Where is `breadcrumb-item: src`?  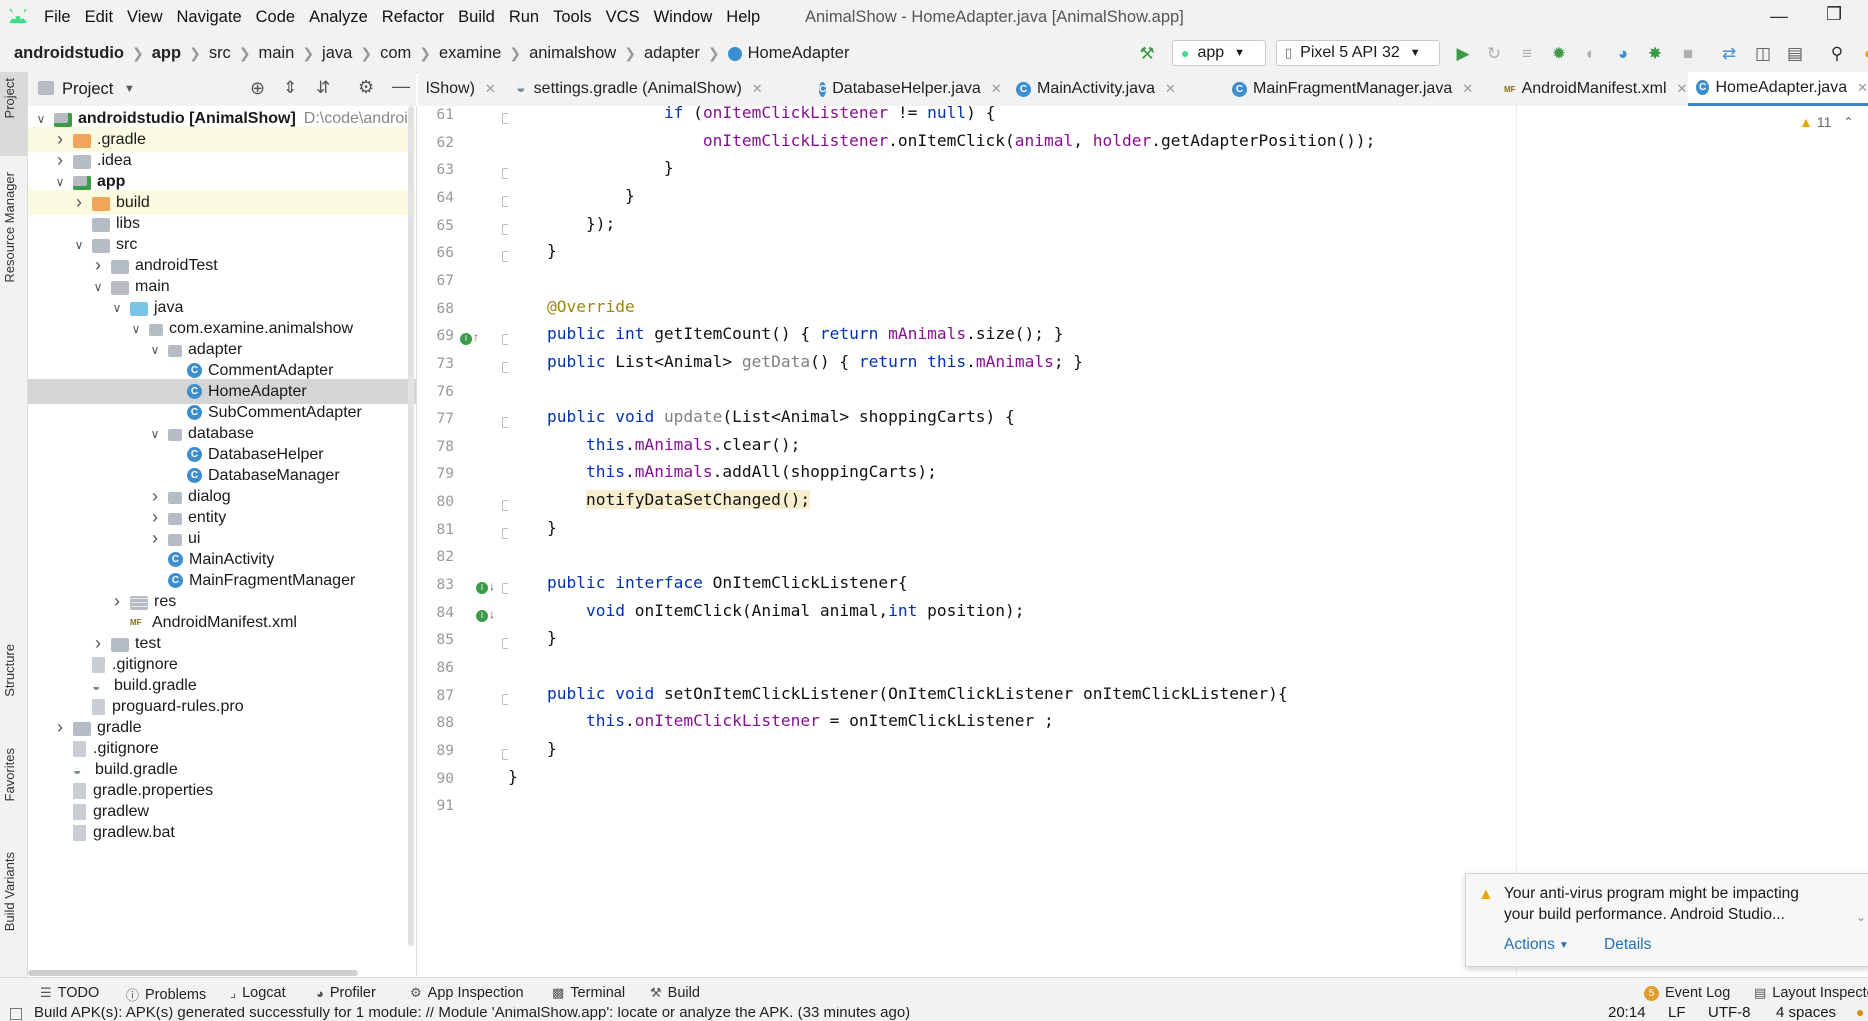 breadcrumb-item: src is located at coordinates (220, 53).